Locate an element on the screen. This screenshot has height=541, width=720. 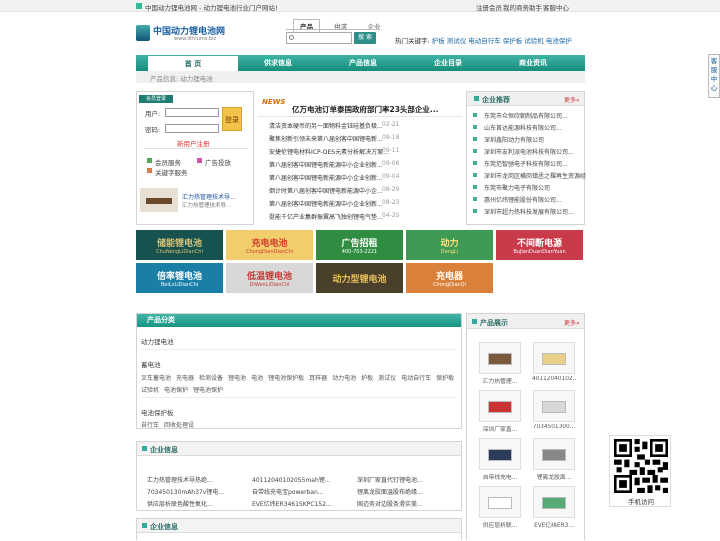
company-item: 深圳鑫阳动力有限公司 is located at coordinates (514, 139).